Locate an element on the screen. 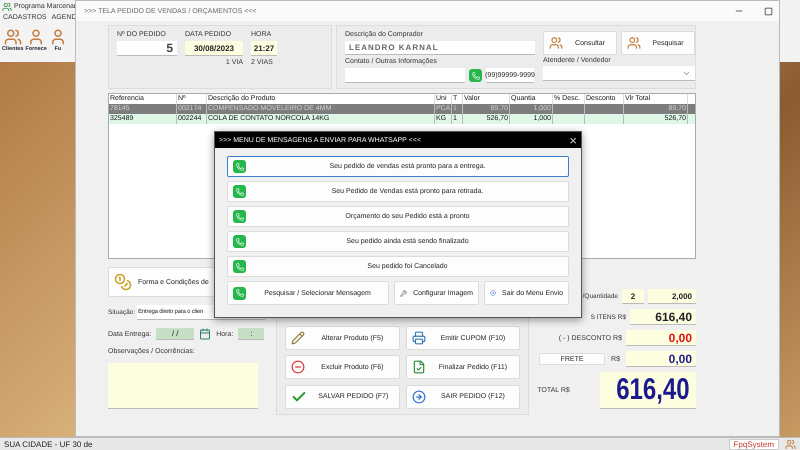  document-check-icon is located at coordinates (419, 367).